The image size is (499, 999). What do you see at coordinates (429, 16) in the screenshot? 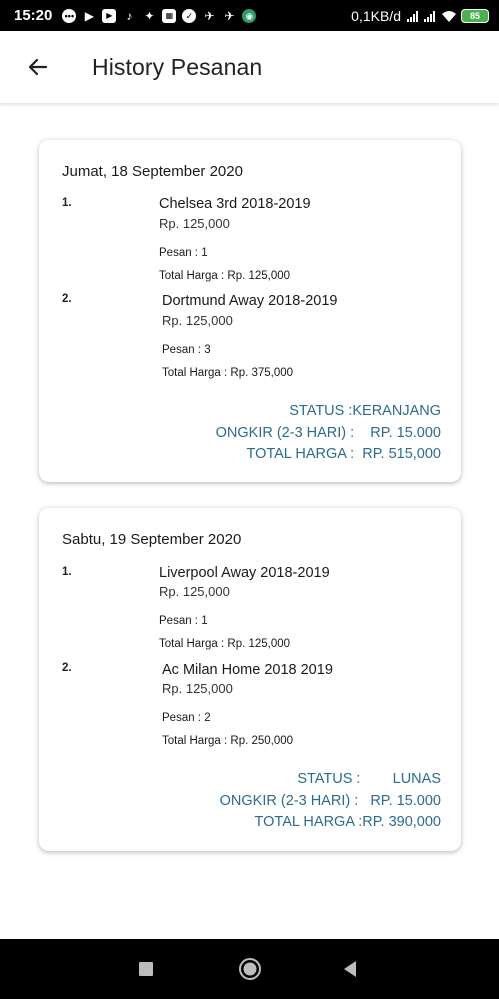
I see `signal-2-icon` at bounding box center [429, 16].